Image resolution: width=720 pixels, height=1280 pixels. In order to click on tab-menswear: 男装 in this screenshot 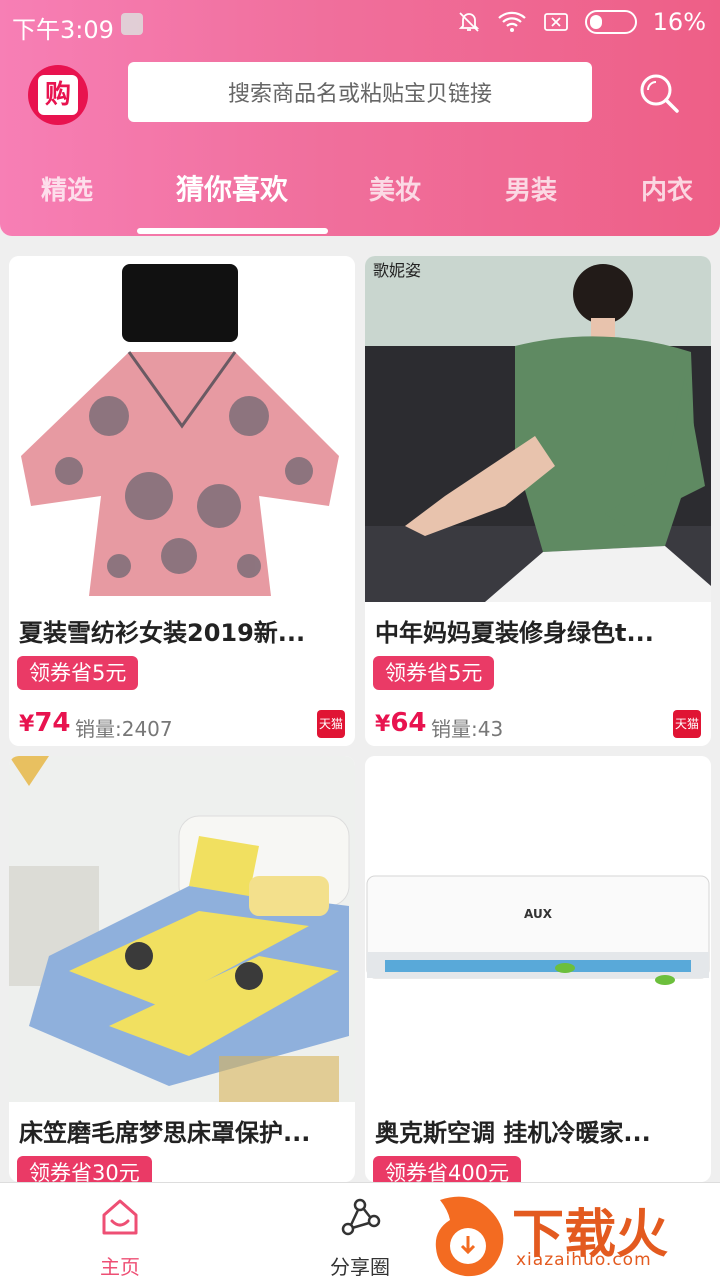, I will do `click(531, 188)`.